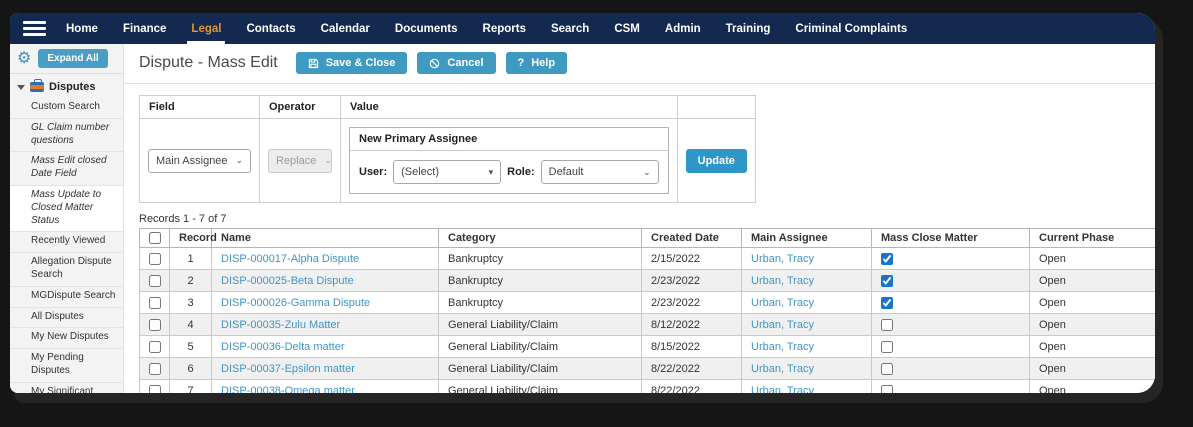  Describe the element at coordinates (66, 388) in the screenshot. I see `sidebar-item-my-significant-disputes: My Significant Disputes` at that location.